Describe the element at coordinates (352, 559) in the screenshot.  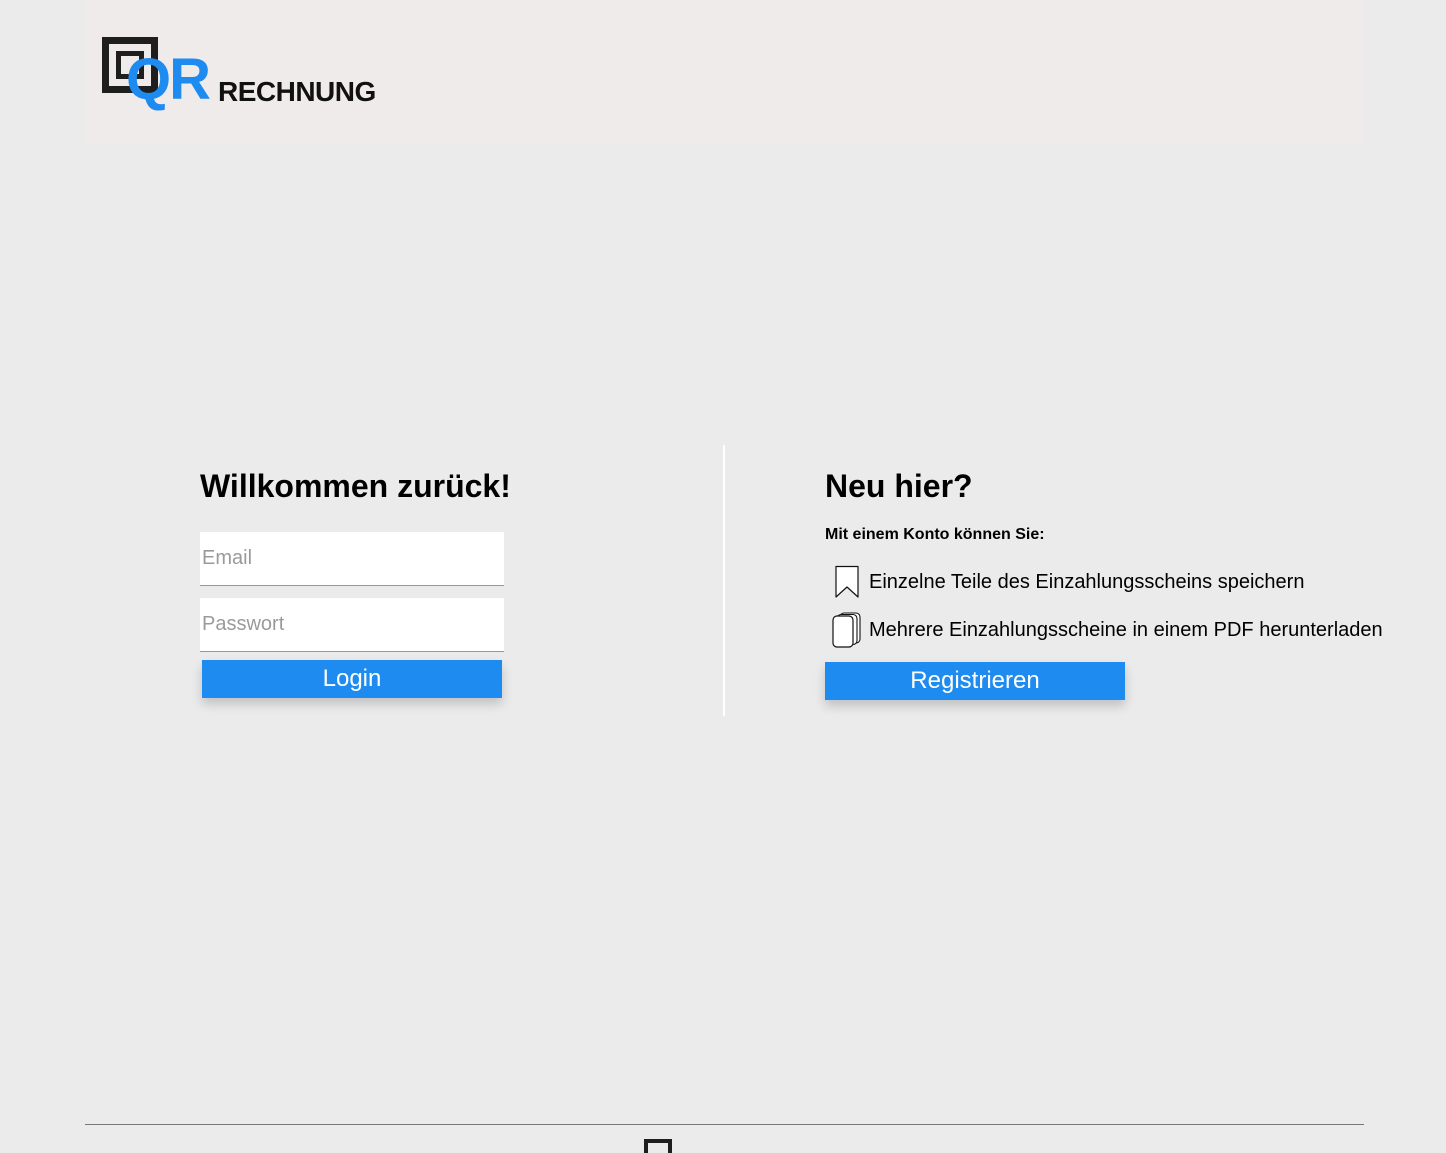
I see `email-field` at that location.